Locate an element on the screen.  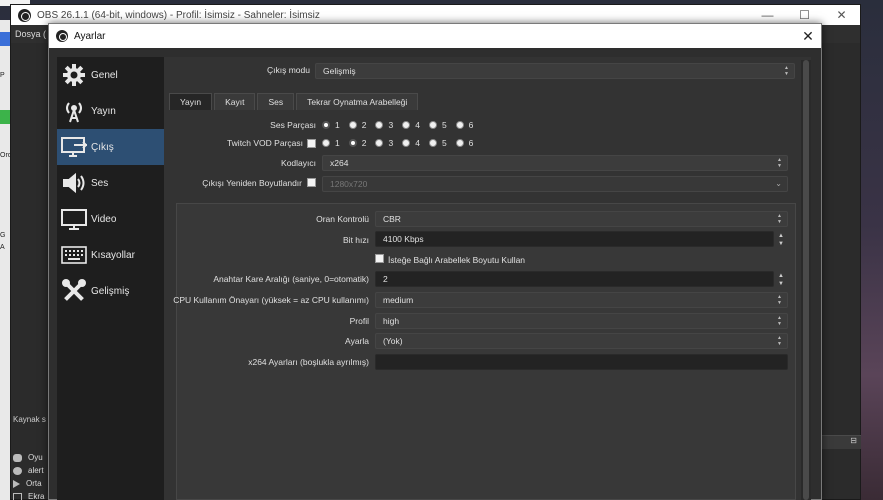
tune-select: (Yok) ▲ ▼ is located at coordinates (581, 341).